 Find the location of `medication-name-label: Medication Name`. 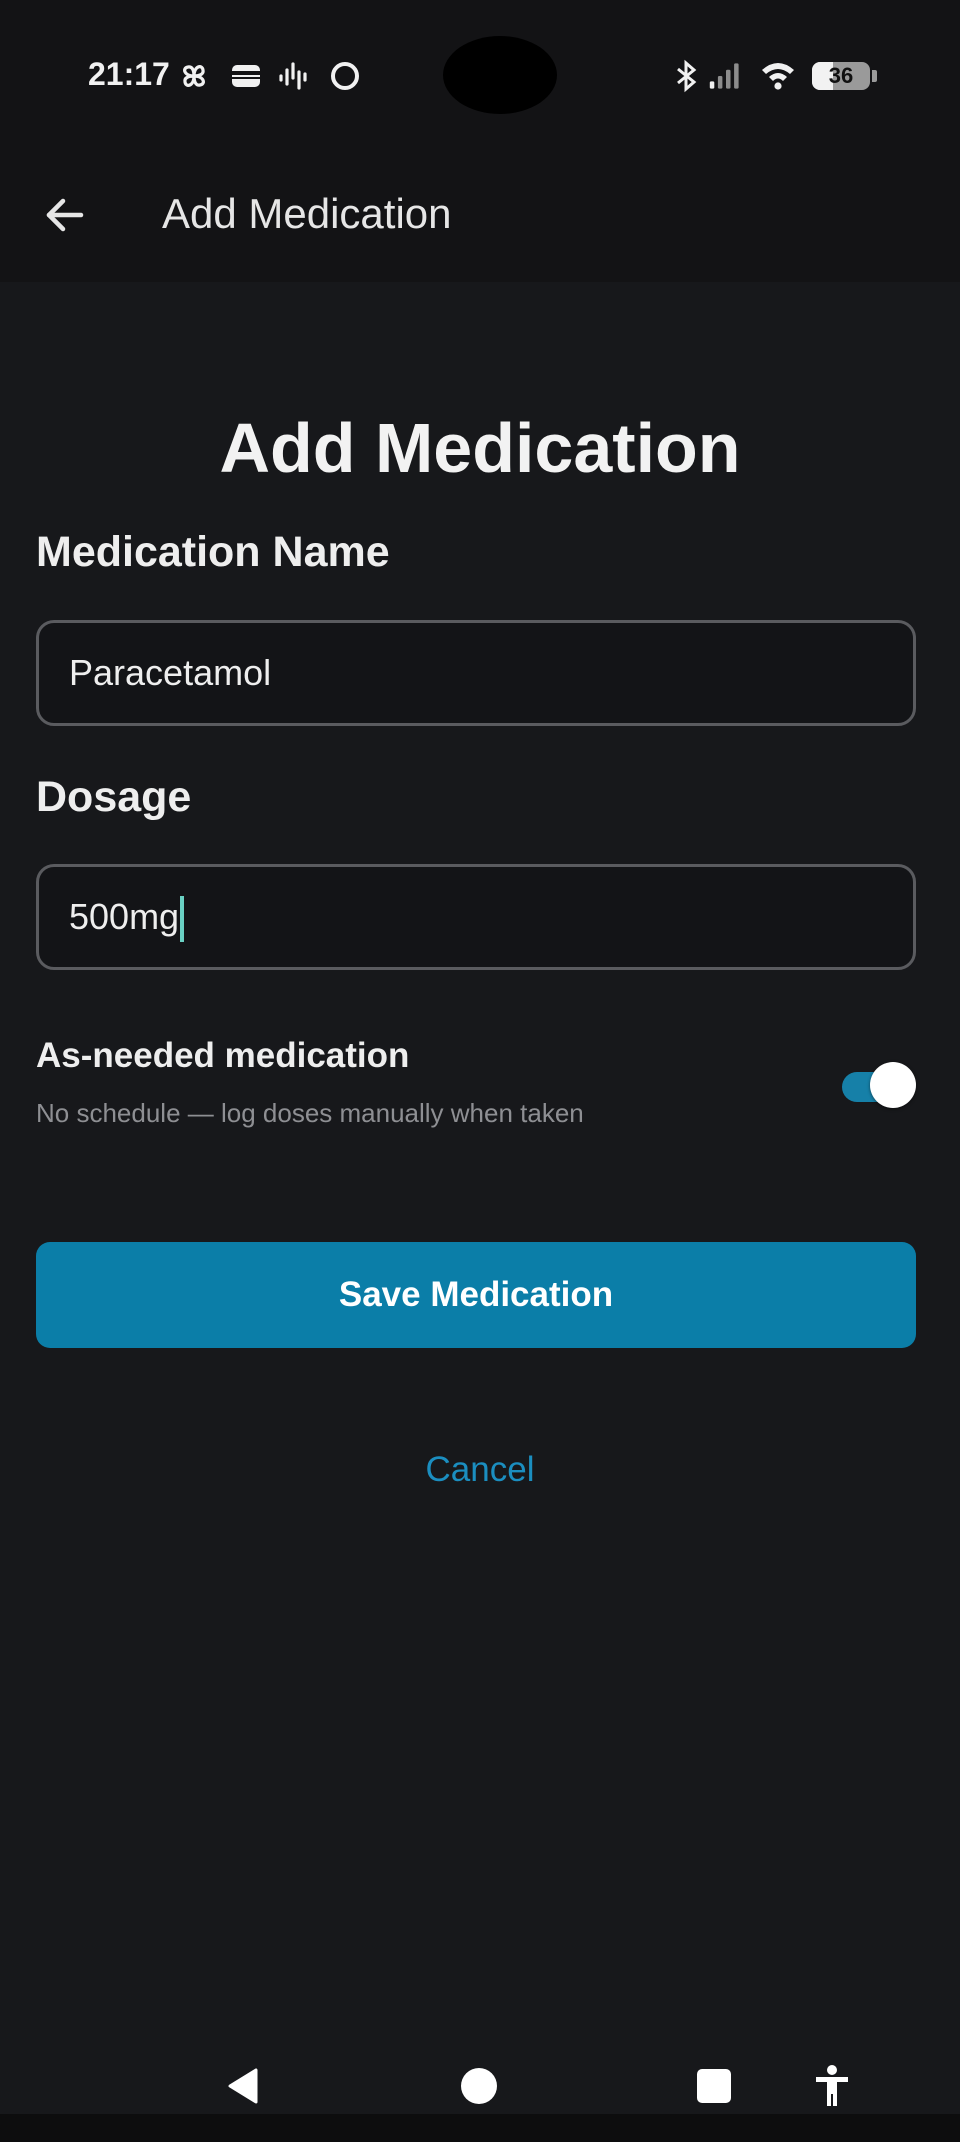

medication-name-label: Medication Name is located at coordinates (213, 552).